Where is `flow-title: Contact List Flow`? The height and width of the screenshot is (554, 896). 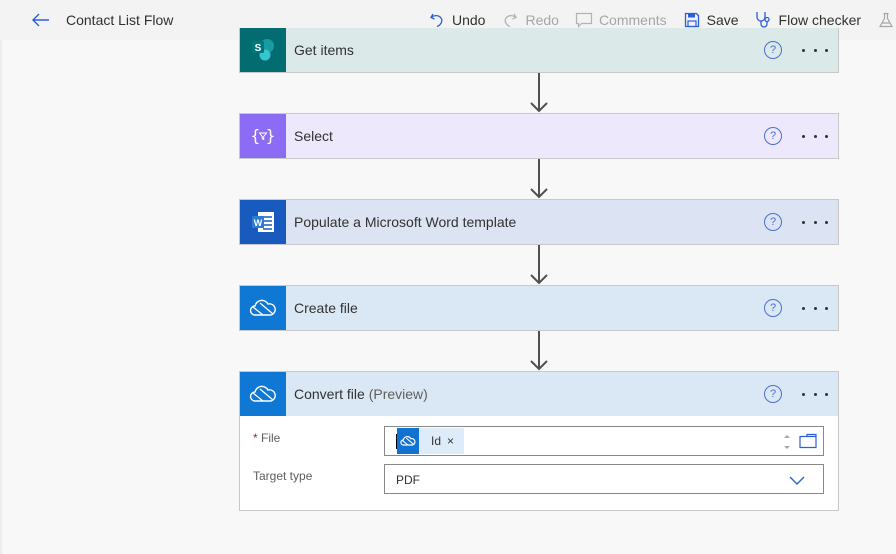 flow-title: Contact List Flow is located at coordinates (120, 20).